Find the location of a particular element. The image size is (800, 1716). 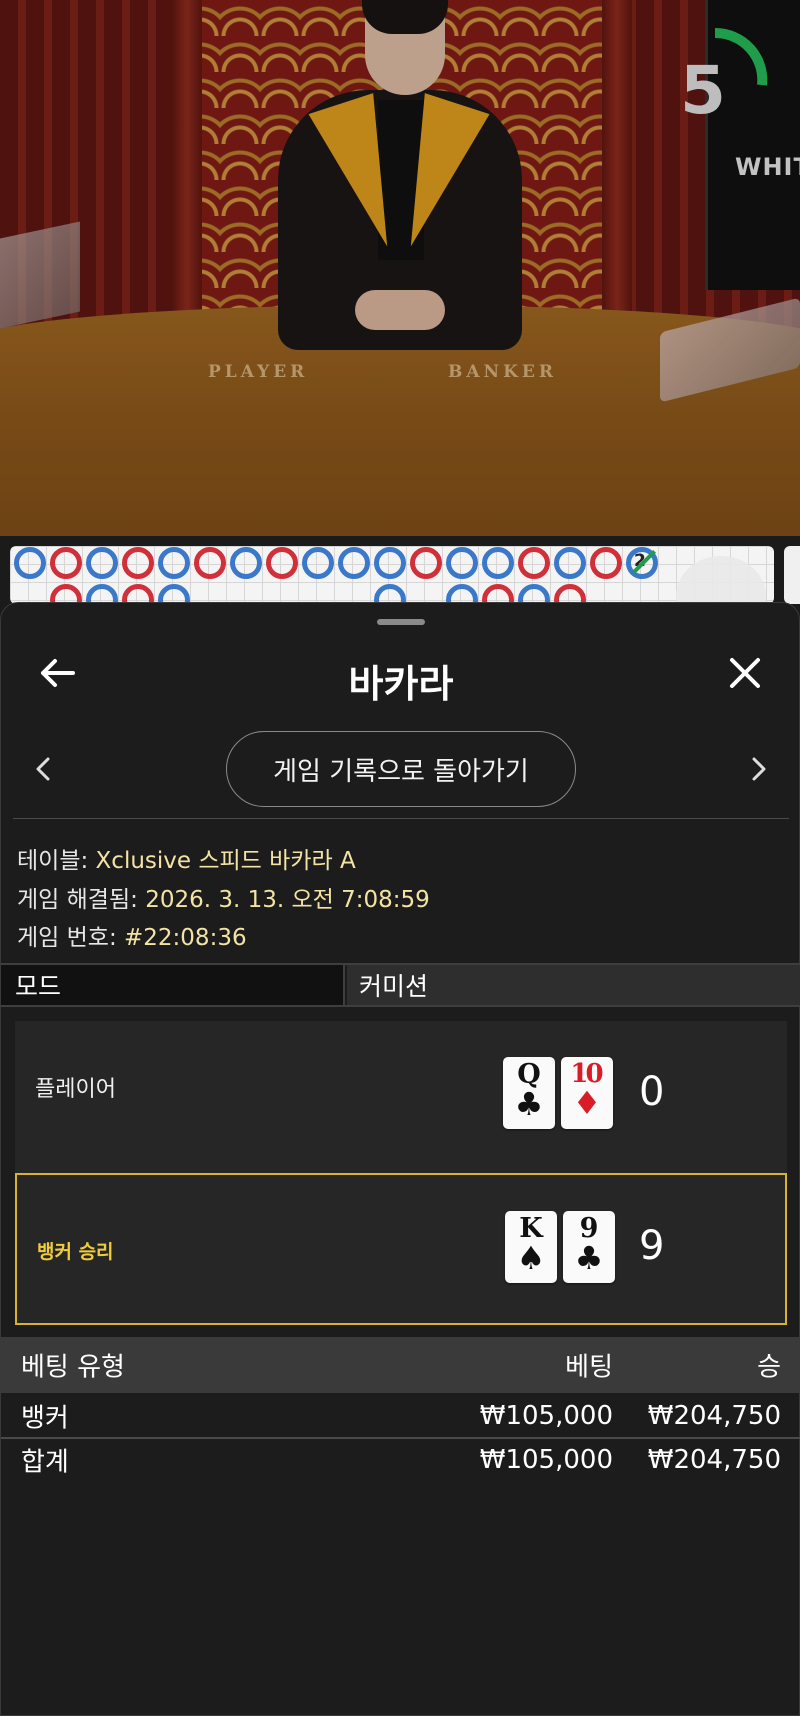

player-score: 0 is located at coordinates (652, 1092).